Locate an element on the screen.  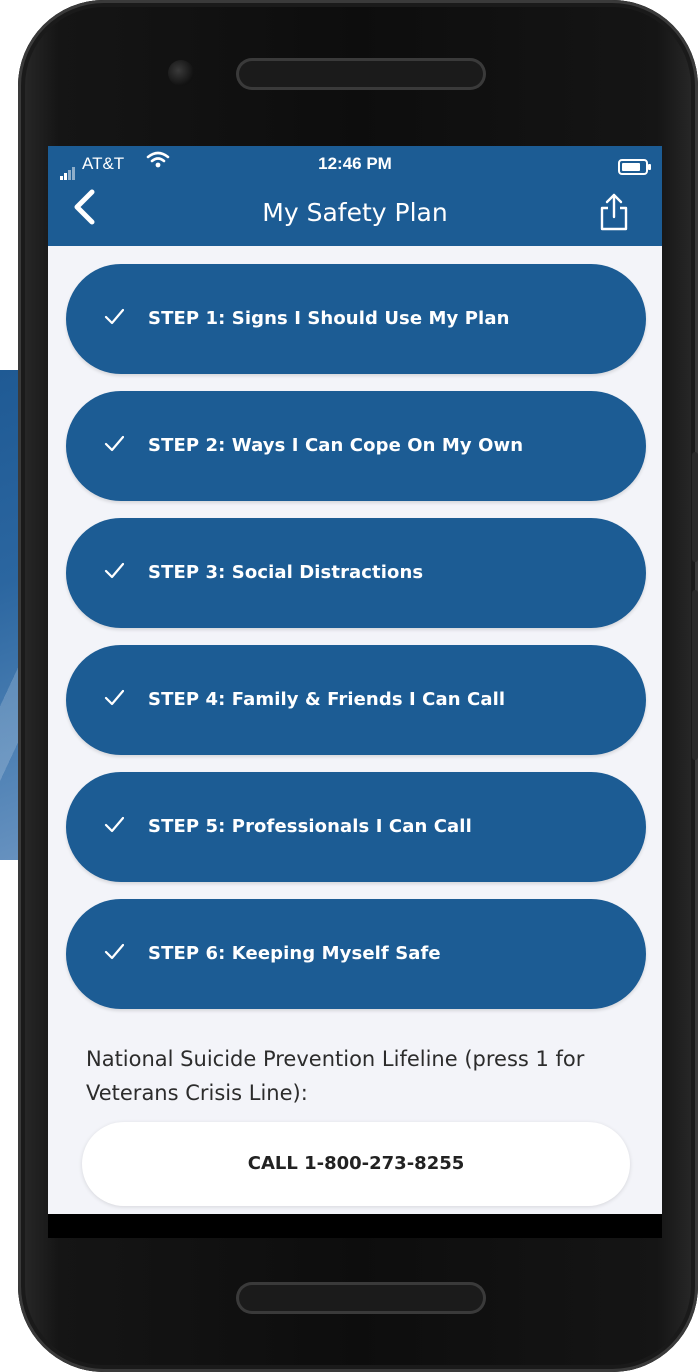
status-time: 12:46 PM is located at coordinates (355, 163).